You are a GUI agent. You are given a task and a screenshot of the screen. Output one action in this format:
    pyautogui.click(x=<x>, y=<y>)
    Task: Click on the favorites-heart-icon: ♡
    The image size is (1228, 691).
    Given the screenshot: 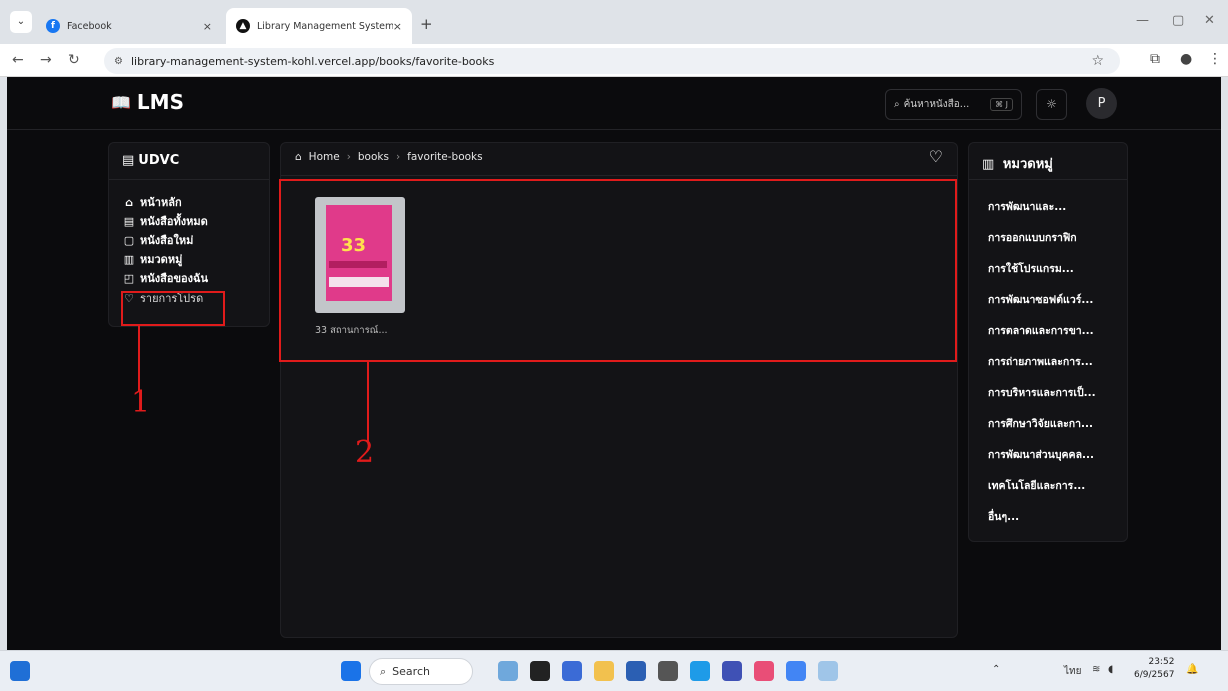 What is the action you would take?
    pyautogui.click(x=936, y=156)
    